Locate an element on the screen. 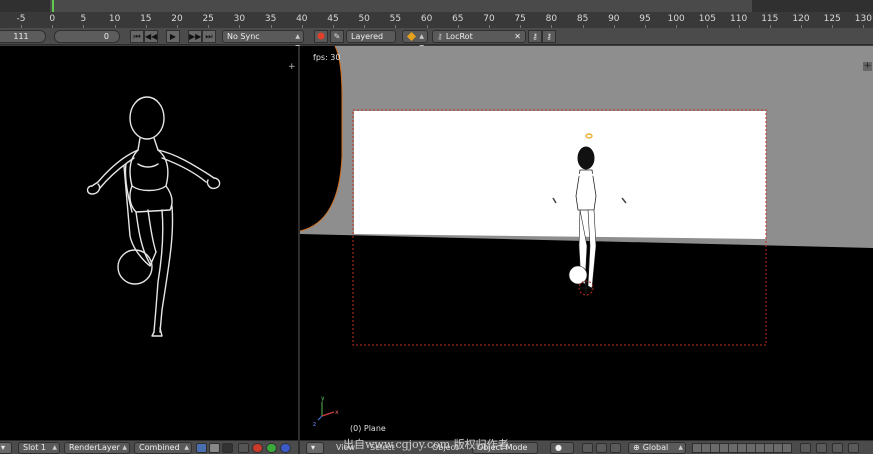  frame-tick-label: 110 is located at coordinates (739, 19).